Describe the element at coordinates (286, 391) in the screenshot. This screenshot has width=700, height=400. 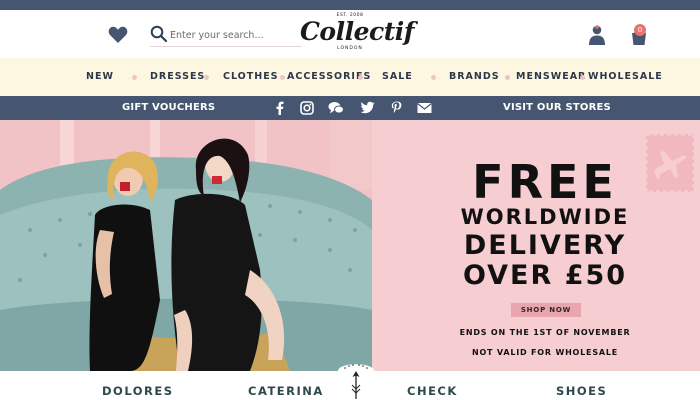
I see `category-caterina: CATERINA` at that location.